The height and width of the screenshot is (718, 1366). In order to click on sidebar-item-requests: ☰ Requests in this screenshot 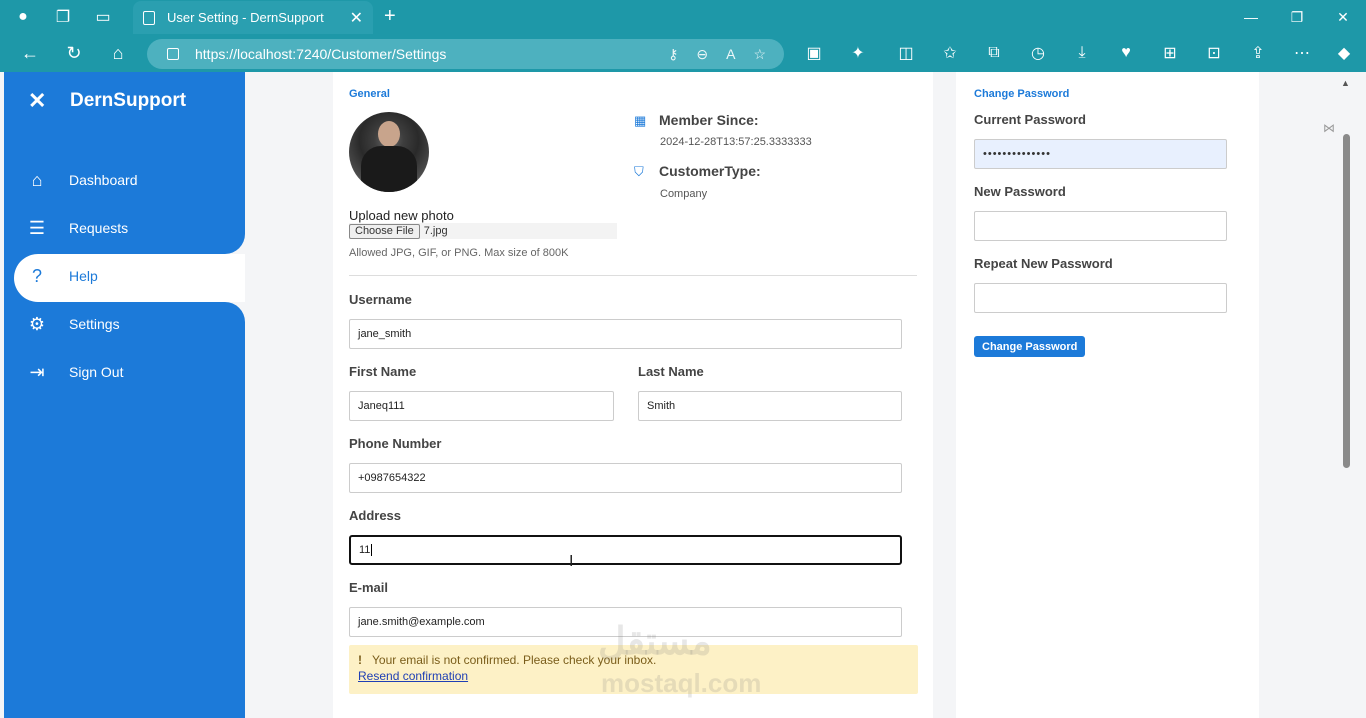, I will do `click(129, 228)`.